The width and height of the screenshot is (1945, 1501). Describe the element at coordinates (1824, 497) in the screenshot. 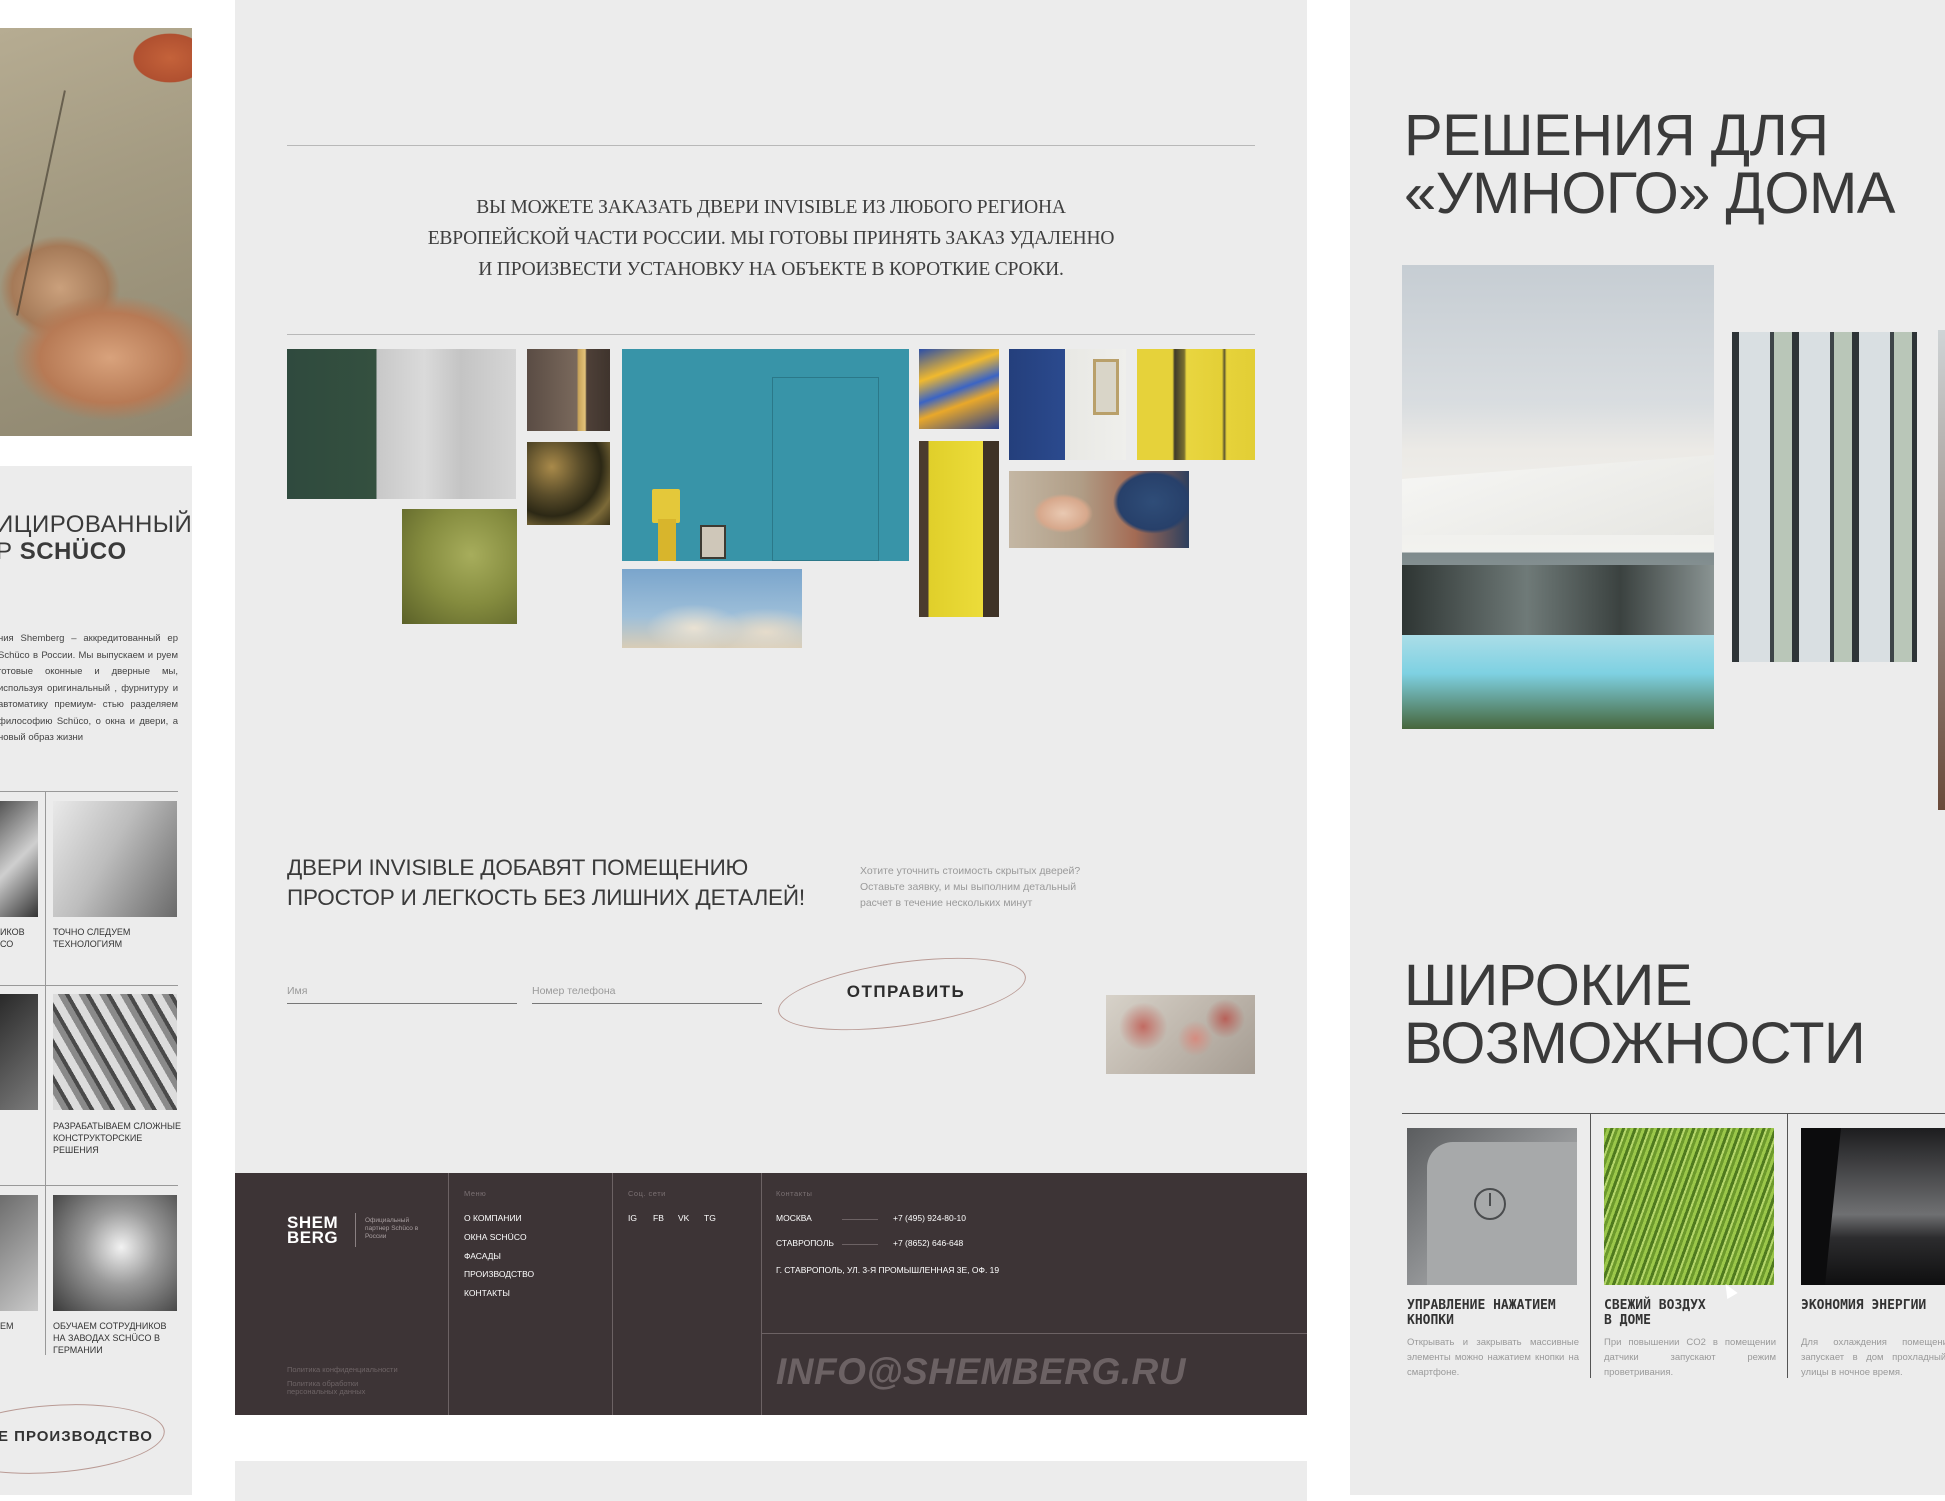

I see `windows-photo` at that location.